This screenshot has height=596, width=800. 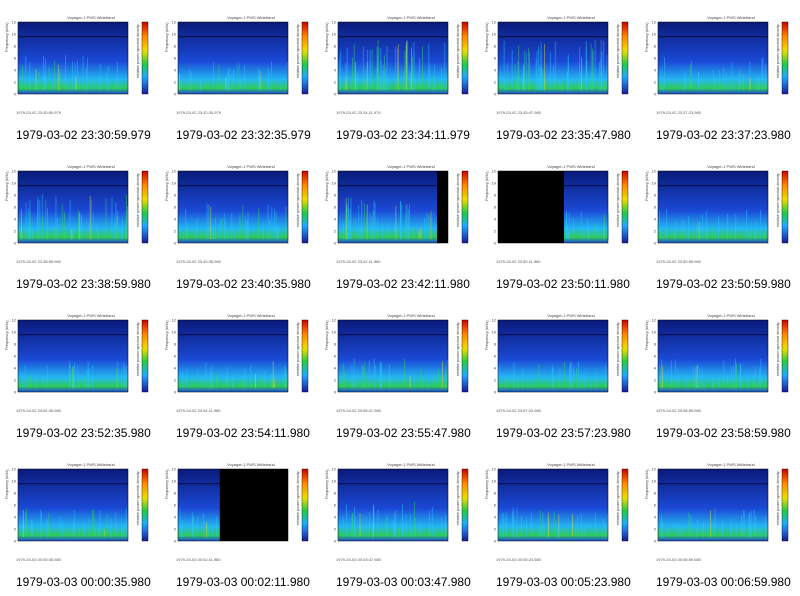 What do you see at coordinates (403, 582) in the screenshot?
I see `thumbnail-caption: 1979-03-03 00:03:47.980` at bounding box center [403, 582].